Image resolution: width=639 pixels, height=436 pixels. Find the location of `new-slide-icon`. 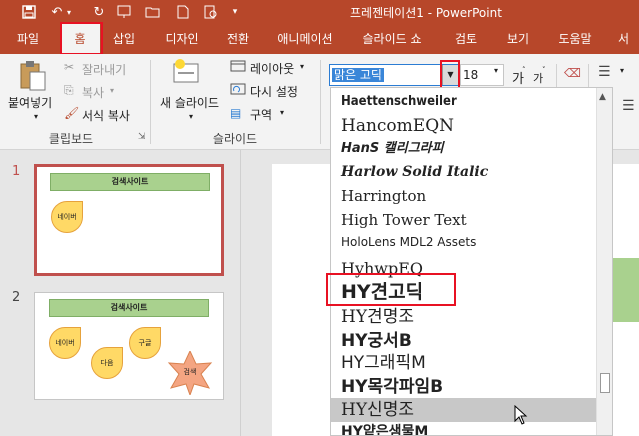

new-slide-icon is located at coordinates (187, 74).